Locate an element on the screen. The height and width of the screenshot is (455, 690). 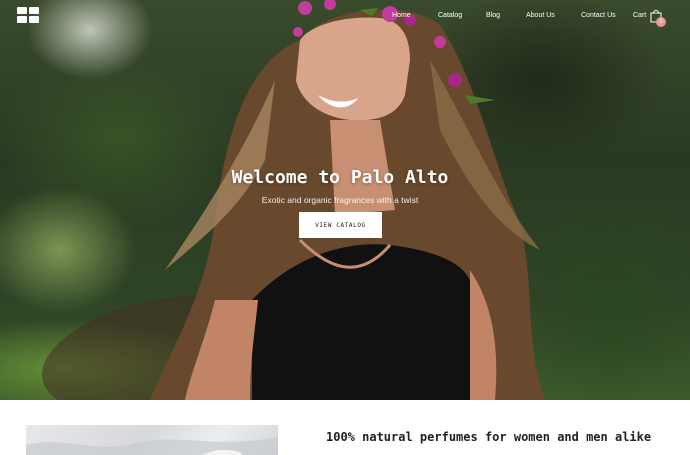
cart-count-badge: 0 is located at coordinates (661, 22).